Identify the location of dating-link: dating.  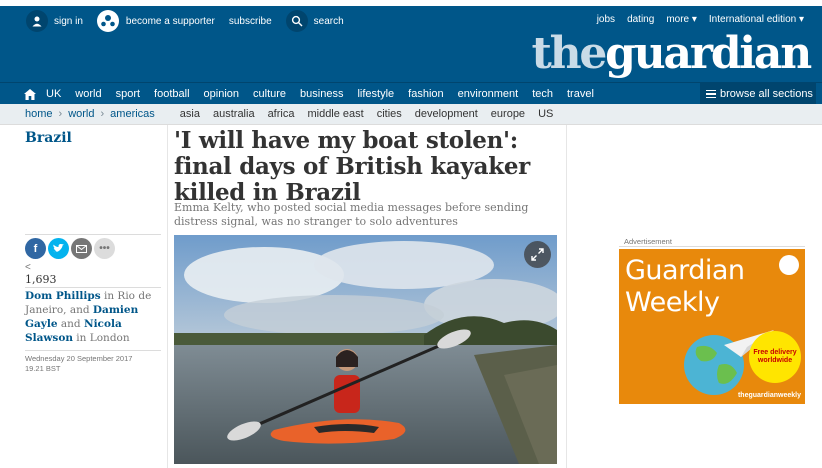
(640, 19).